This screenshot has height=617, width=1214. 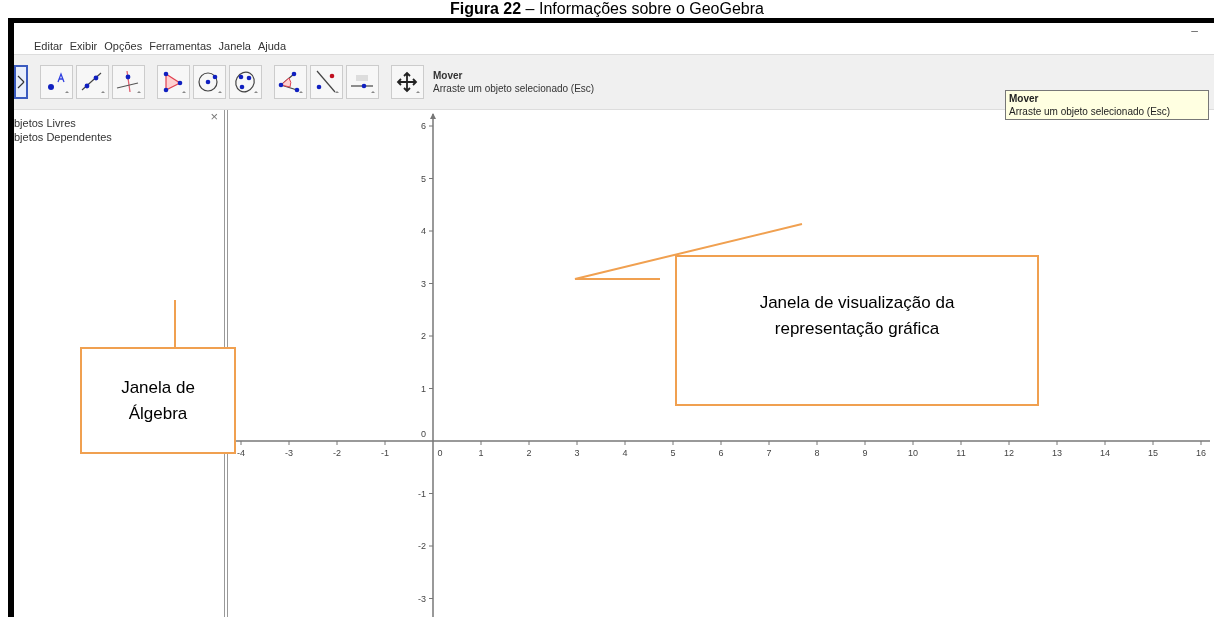 I want to click on tool-button, so click(x=21, y=82).